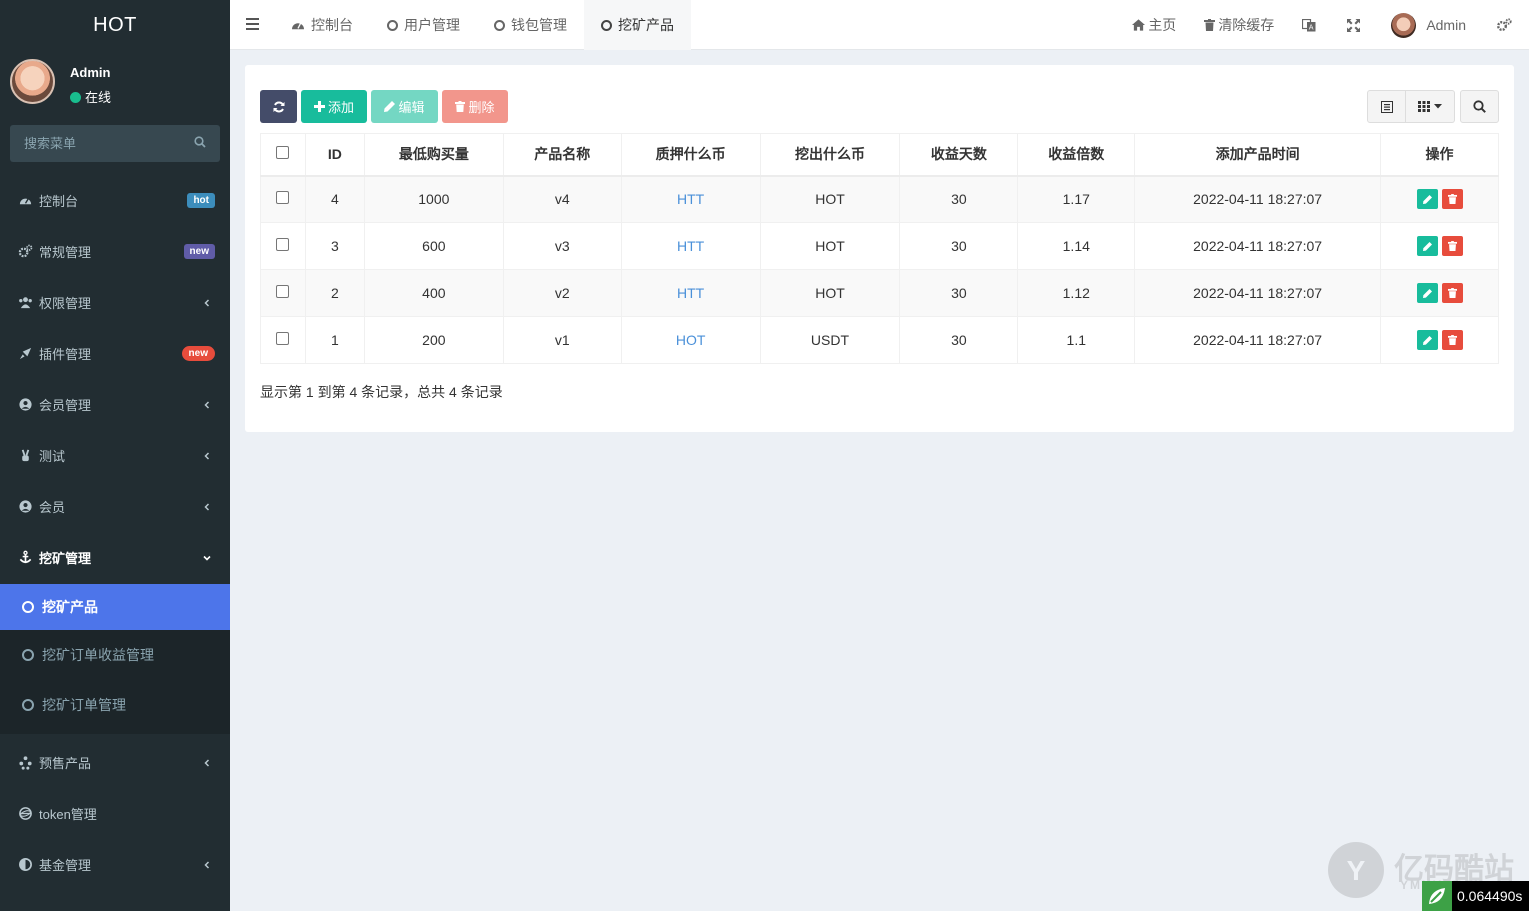 This screenshot has height=911, width=1529. I want to click on column-header-income-multiple: 收益倍数, so click(1076, 155).